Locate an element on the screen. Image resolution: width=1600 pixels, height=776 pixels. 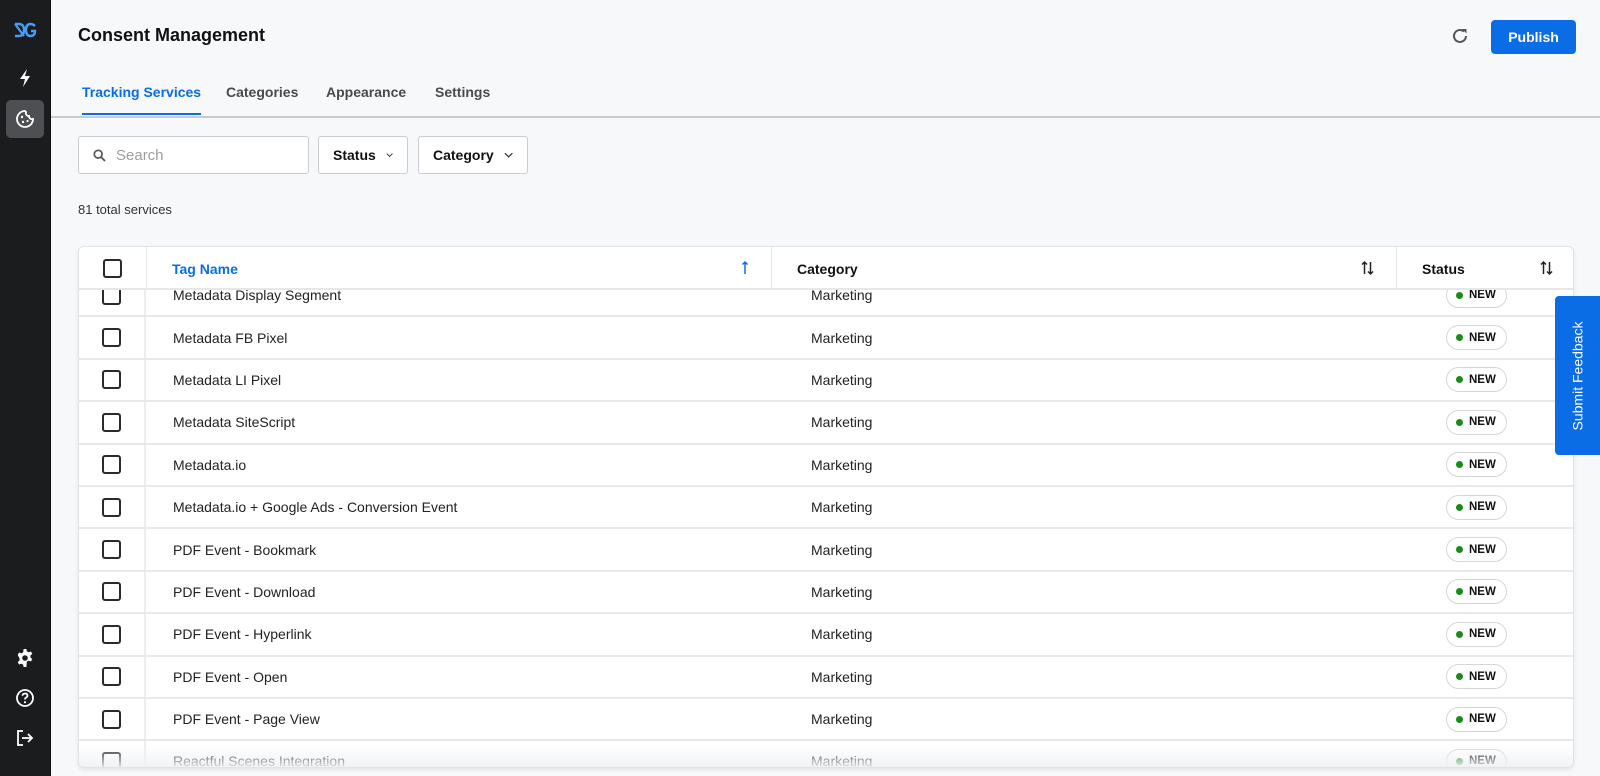
tag-name-cell: PDF Event - Download is located at coordinates (244, 592).